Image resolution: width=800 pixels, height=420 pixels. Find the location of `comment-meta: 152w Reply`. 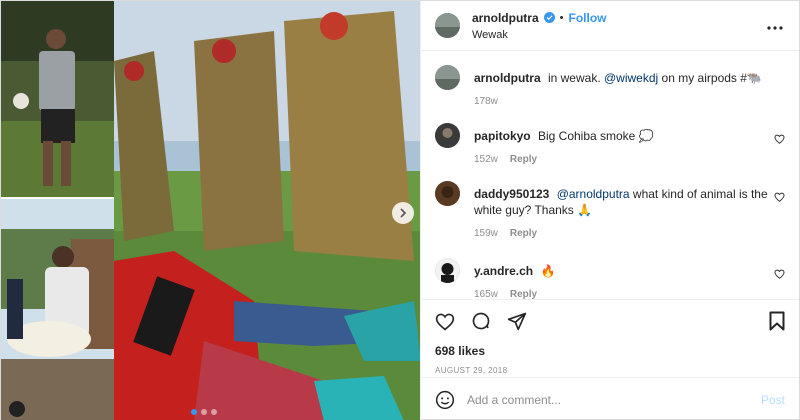

comment-meta: 152w Reply is located at coordinates (629, 159).